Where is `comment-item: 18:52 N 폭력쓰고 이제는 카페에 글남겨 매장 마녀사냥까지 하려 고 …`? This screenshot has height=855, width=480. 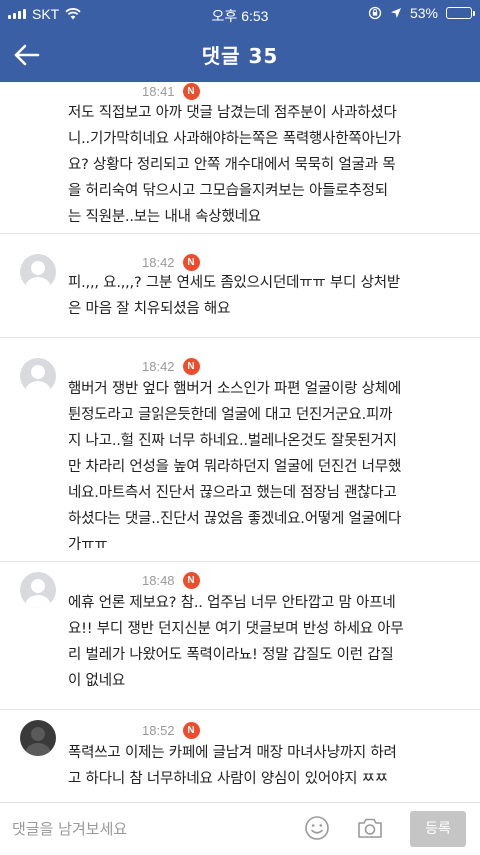 comment-item: 18:52 N 폭력쓰고 이제는 카페에 글남겨 매장 마녀사냥까지 하려 고 … is located at coordinates (240, 756).